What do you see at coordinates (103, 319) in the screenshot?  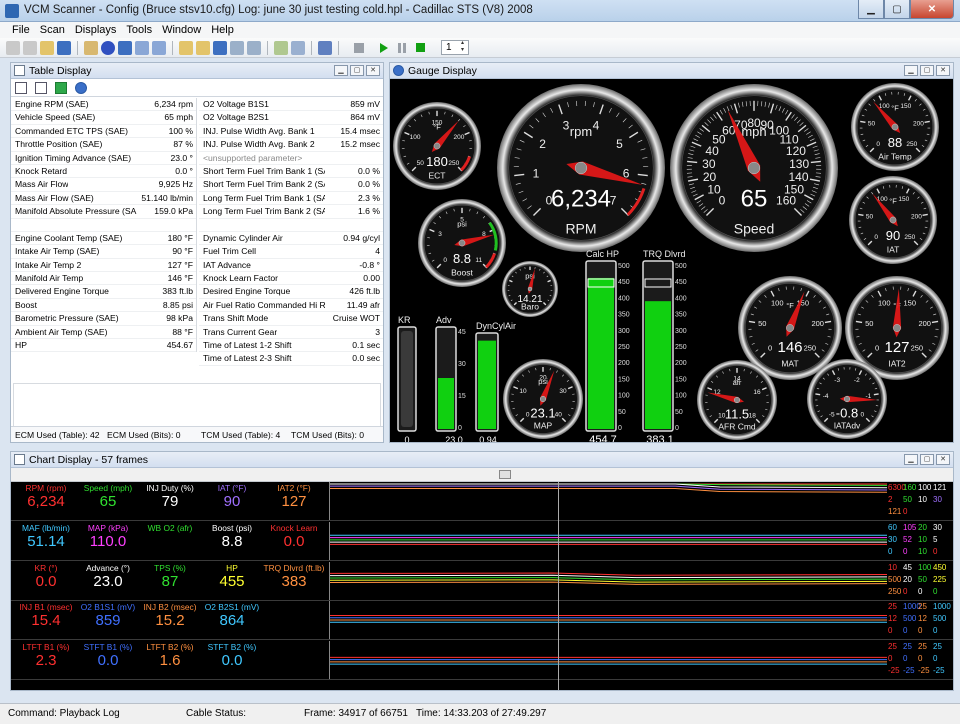 I see `table-row: Barometric Pressure (SAE) 98 kPa` at bounding box center [103, 319].